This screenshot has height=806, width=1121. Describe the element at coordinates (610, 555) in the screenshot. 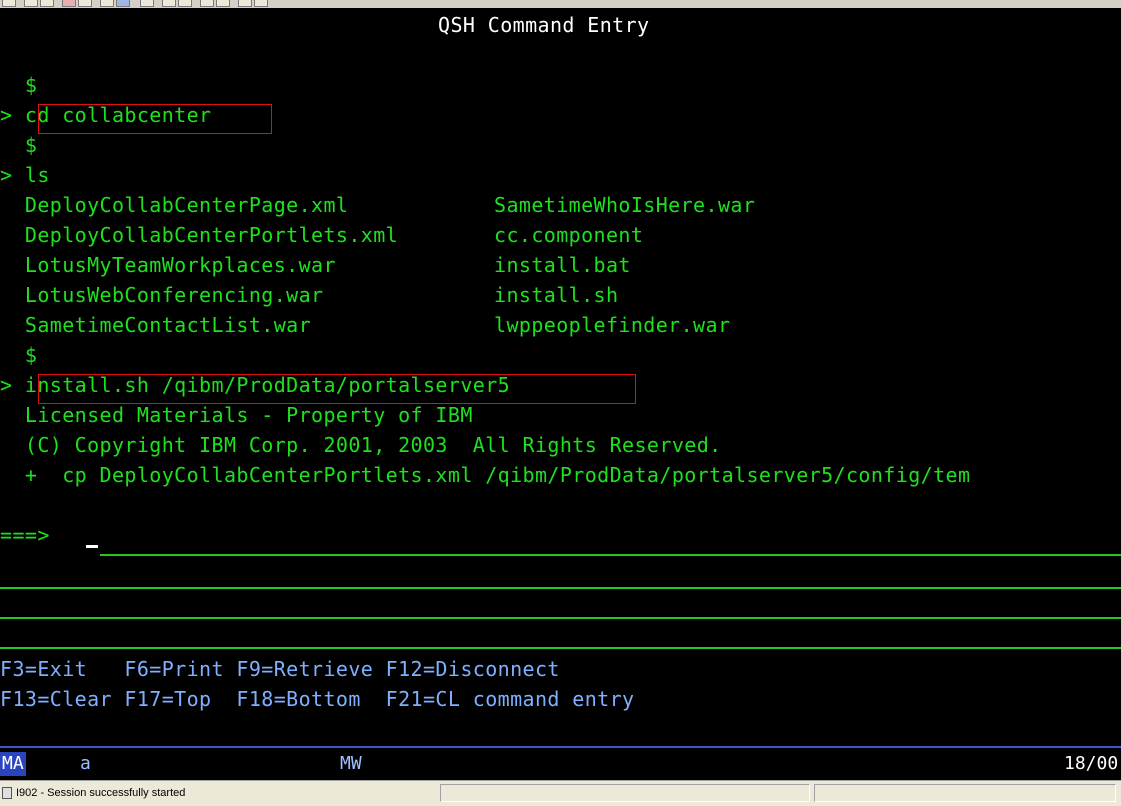

I see `command-input-field` at that location.